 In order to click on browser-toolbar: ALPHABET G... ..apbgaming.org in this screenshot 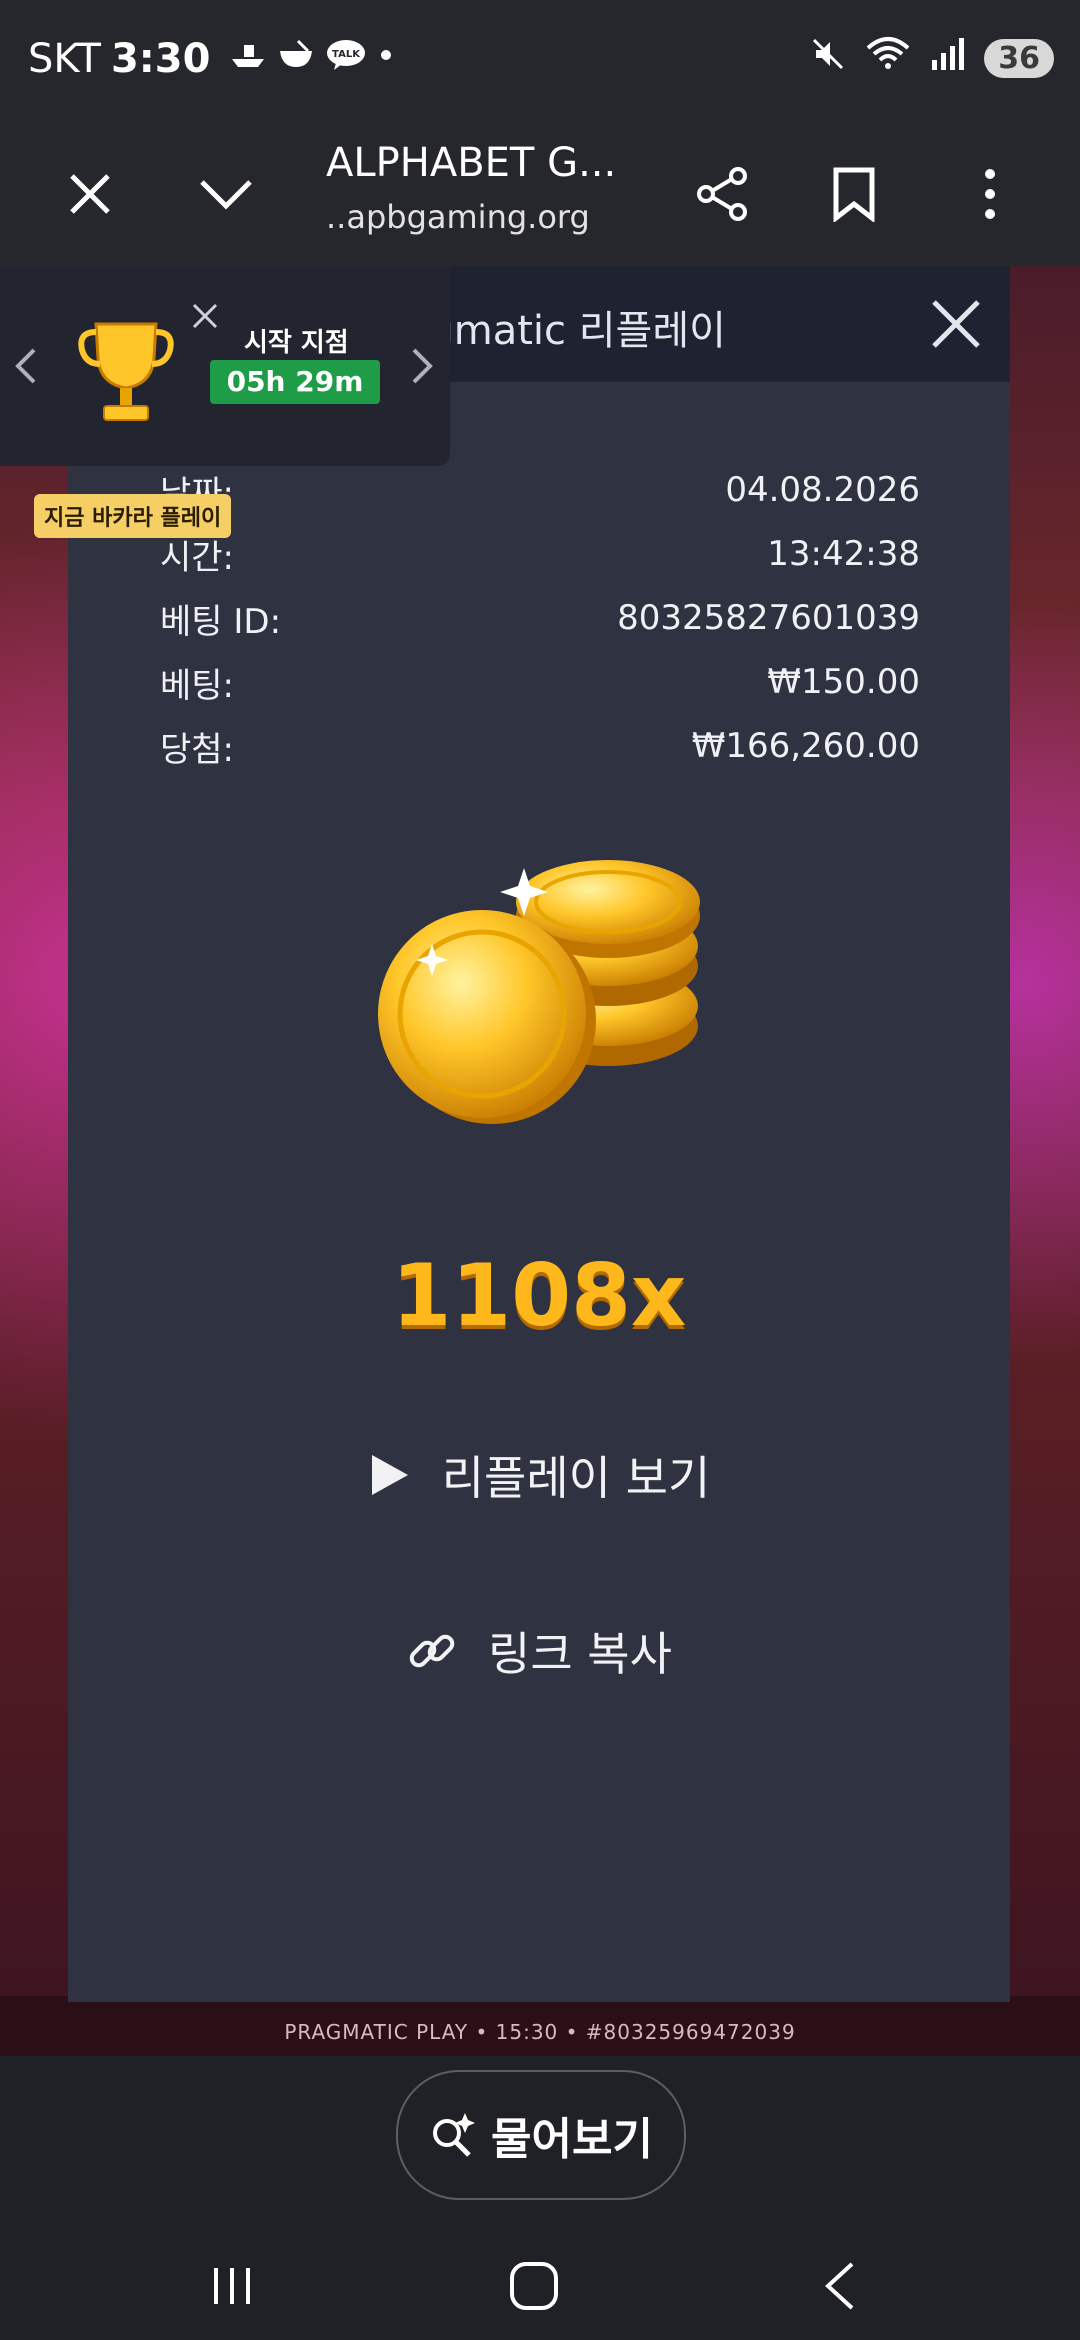, I will do `click(540, 193)`.